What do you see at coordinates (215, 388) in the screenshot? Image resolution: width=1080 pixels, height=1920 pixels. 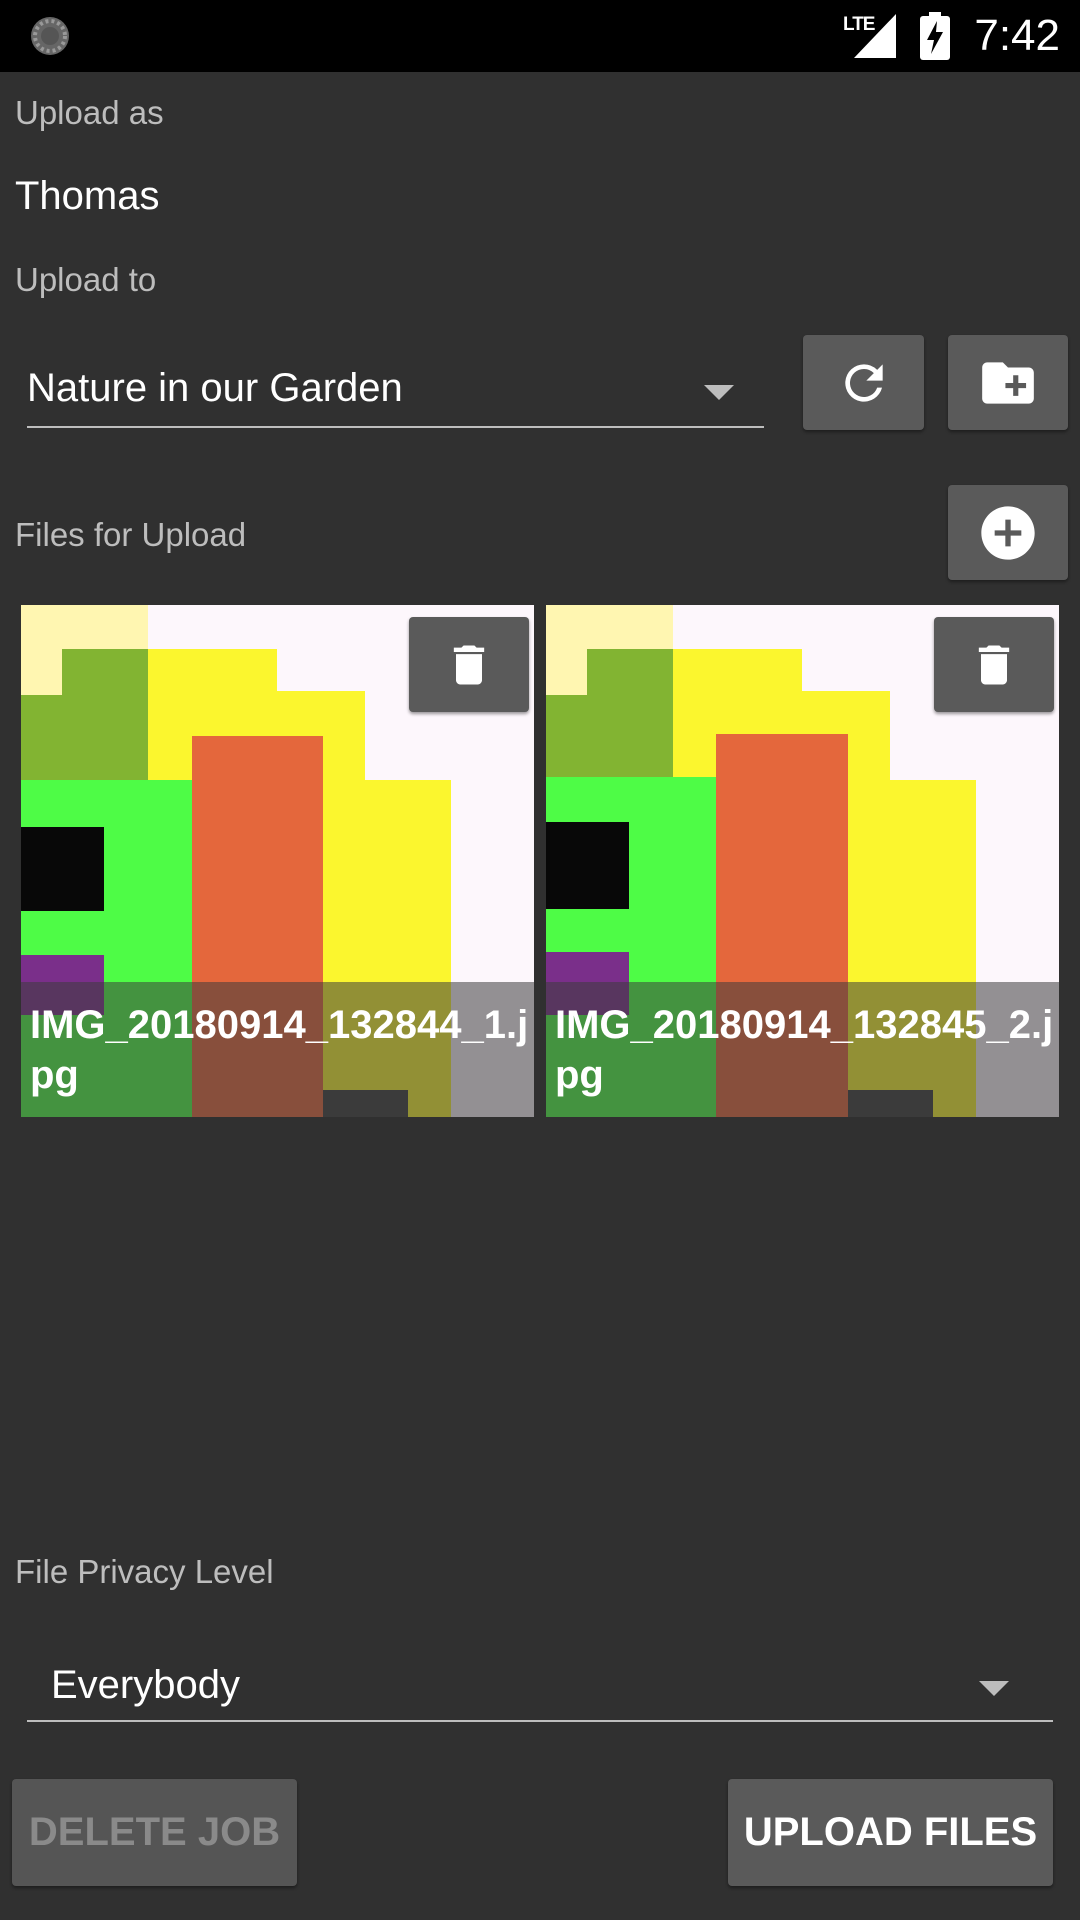 I see `album-dropdown-value: Nature in our Garden` at bounding box center [215, 388].